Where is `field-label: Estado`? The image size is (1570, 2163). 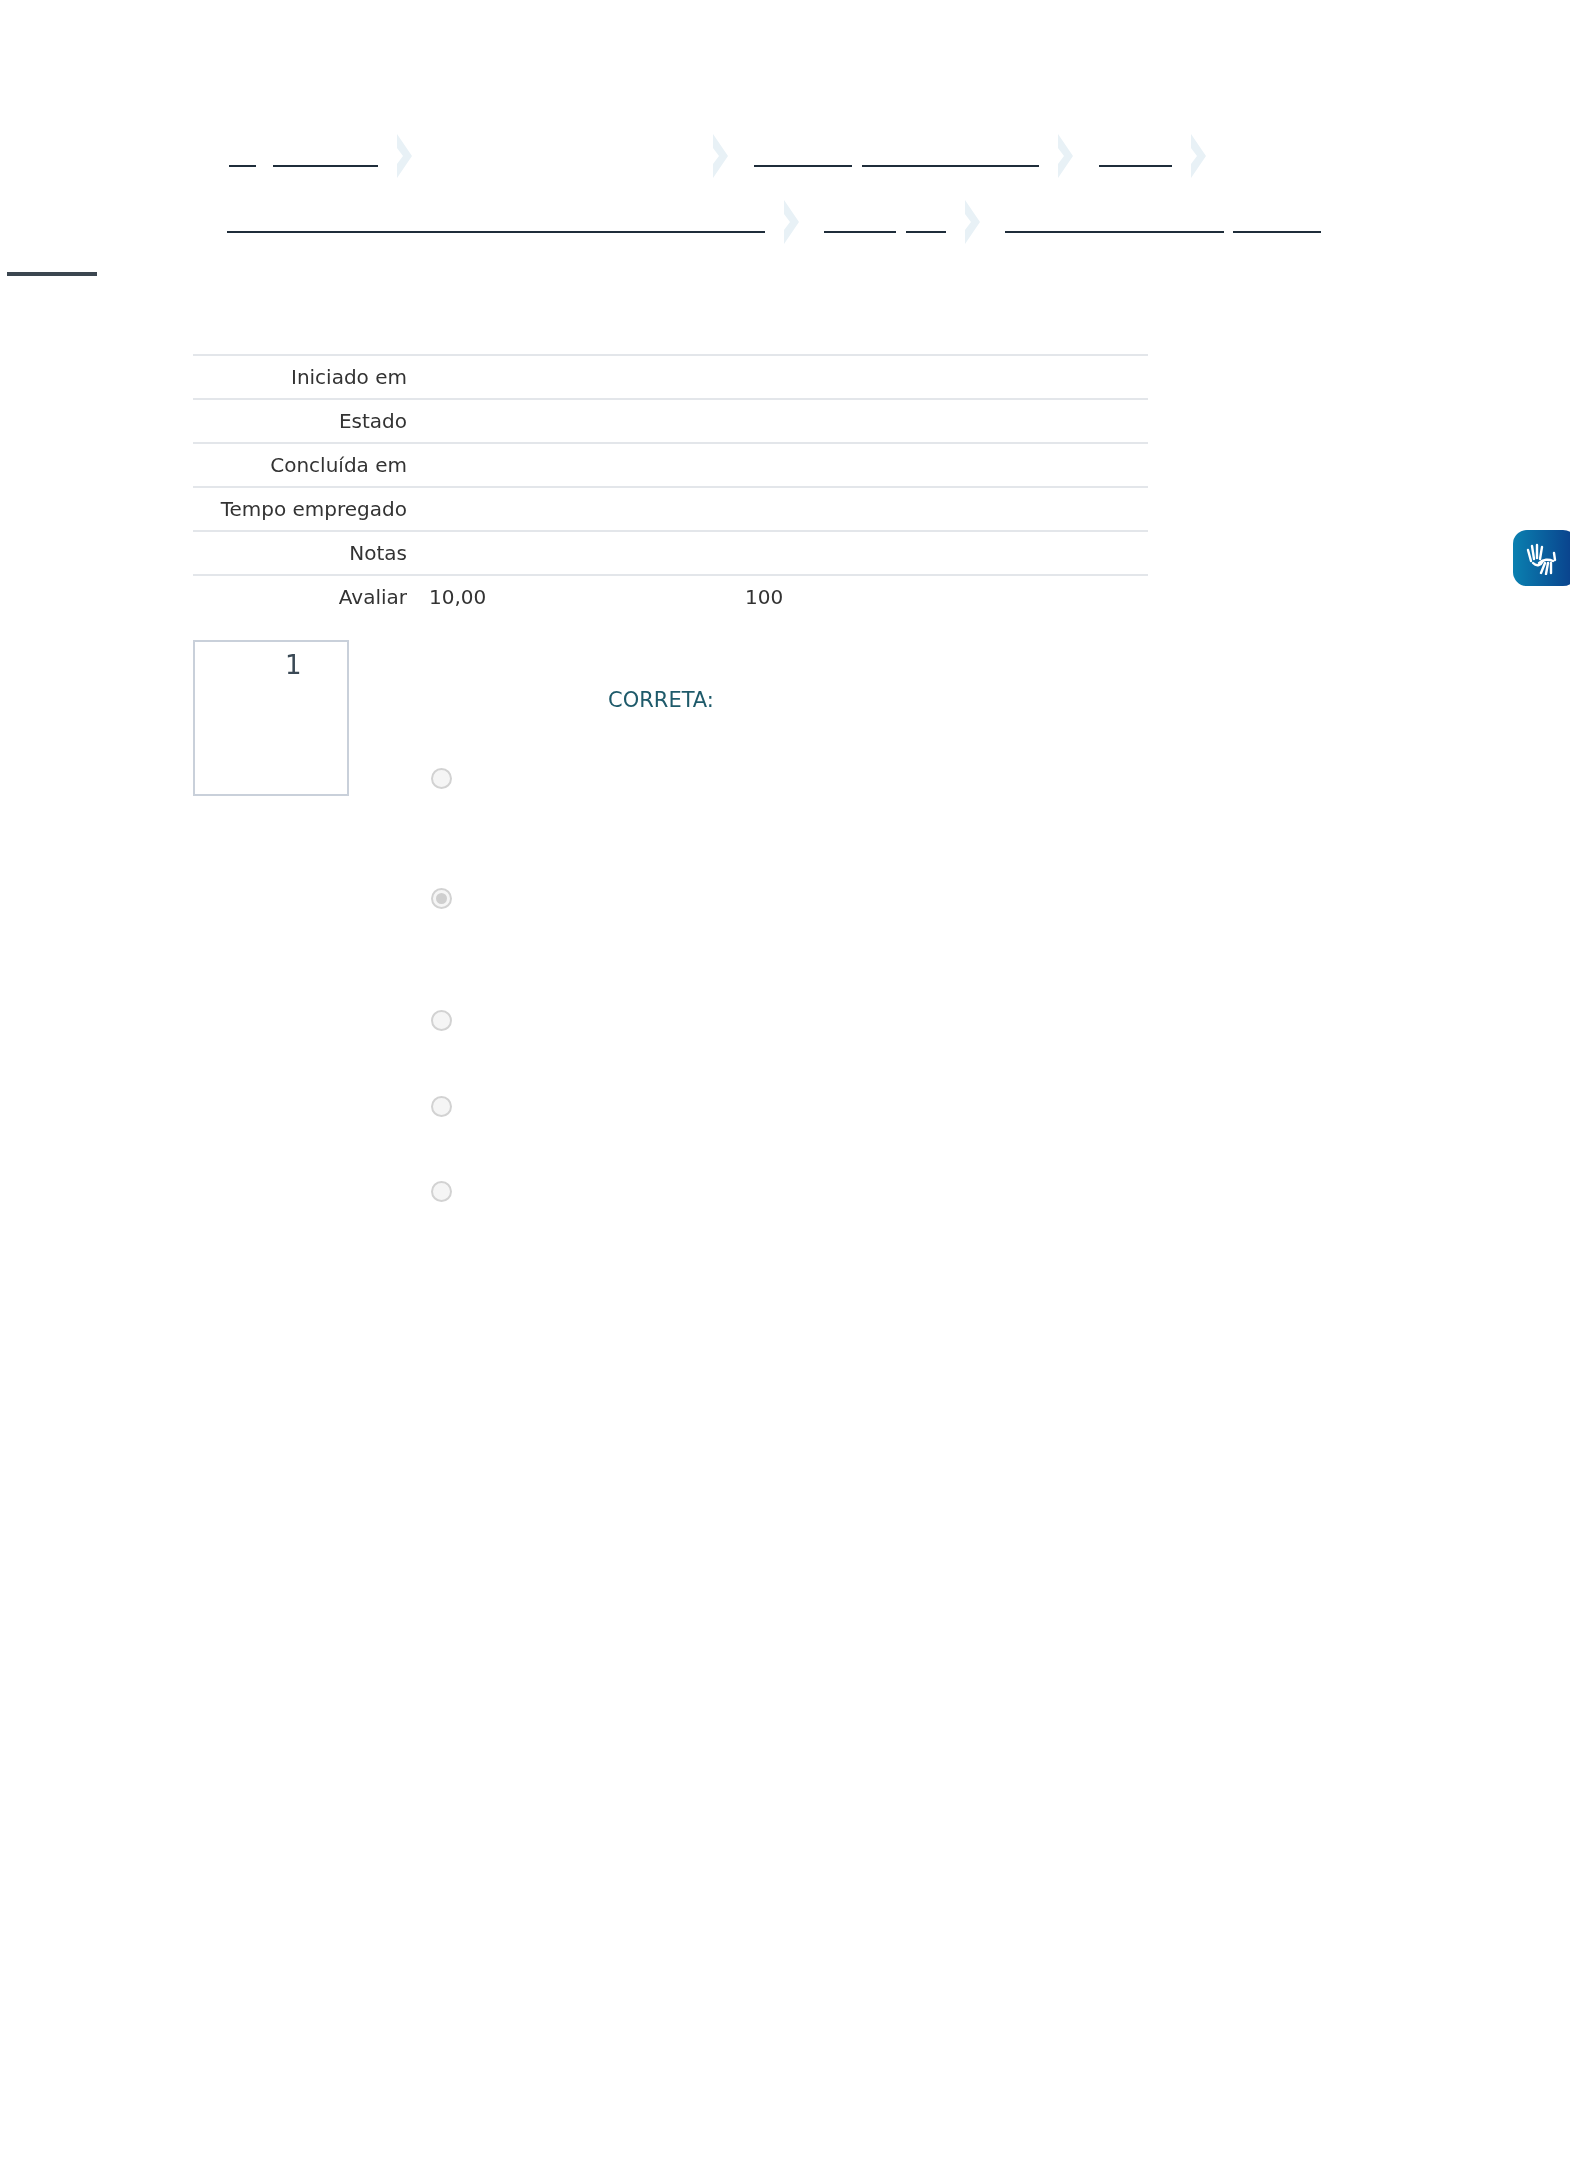
field-label: Estado is located at coordinates (372, 421).